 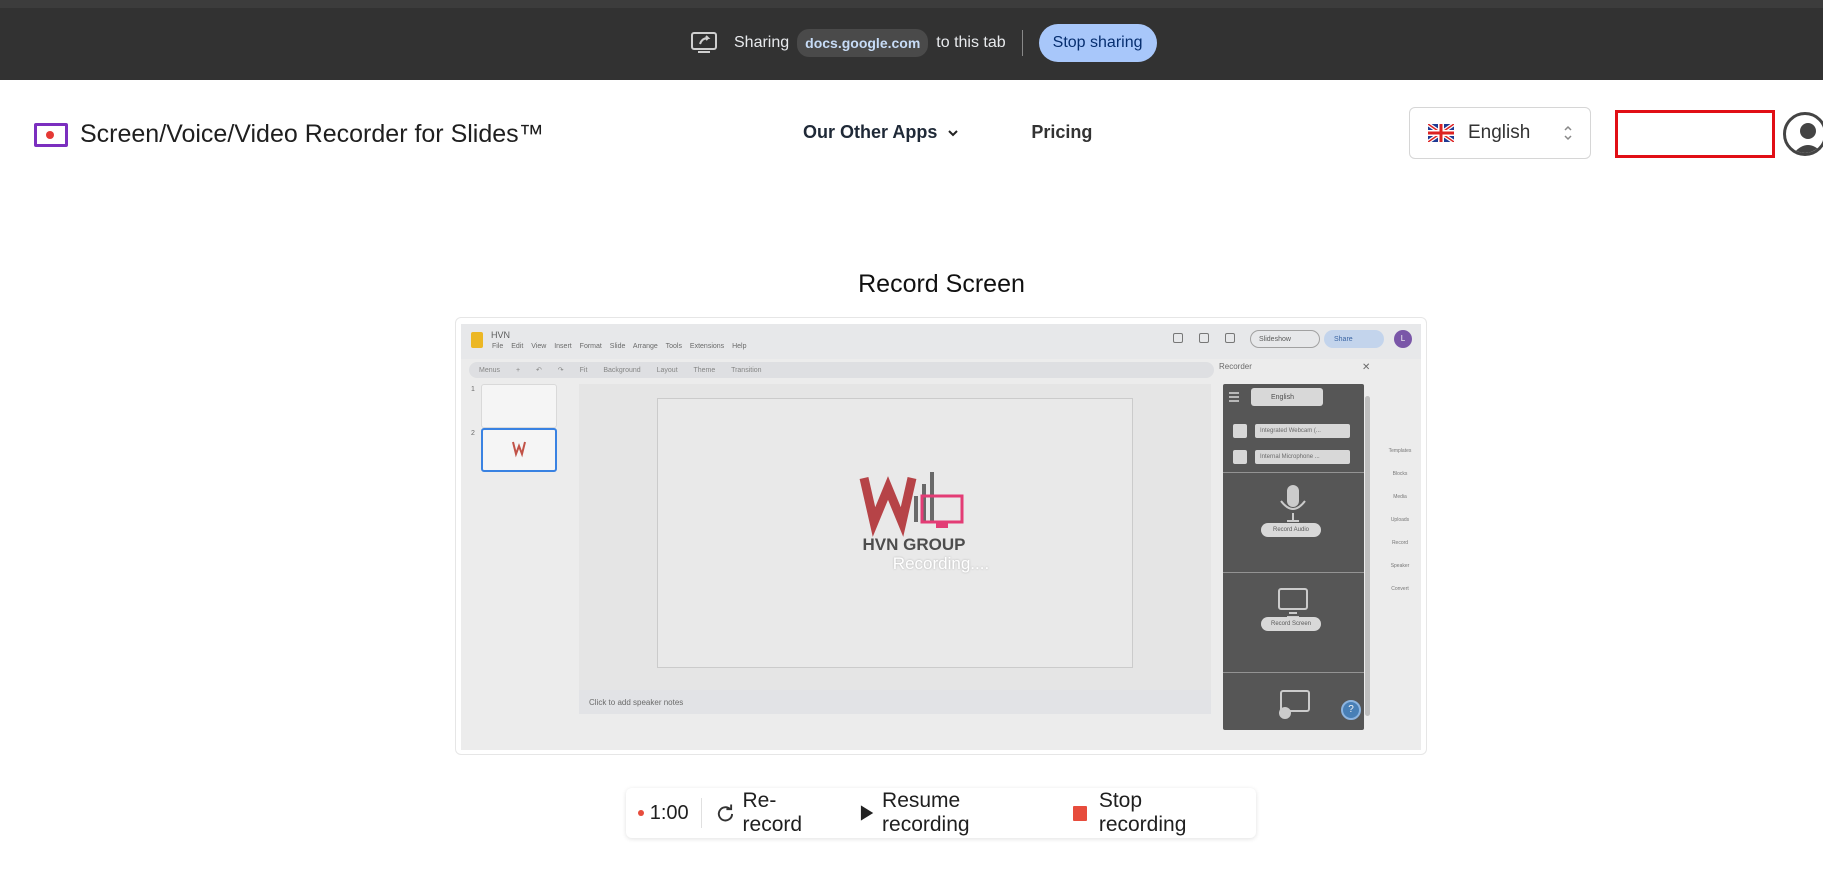 What do you see at coordinates (1142, 812) in the screenshot?
I see `stop-recording-label: Stop recording` at bounding box center [1142, 812].